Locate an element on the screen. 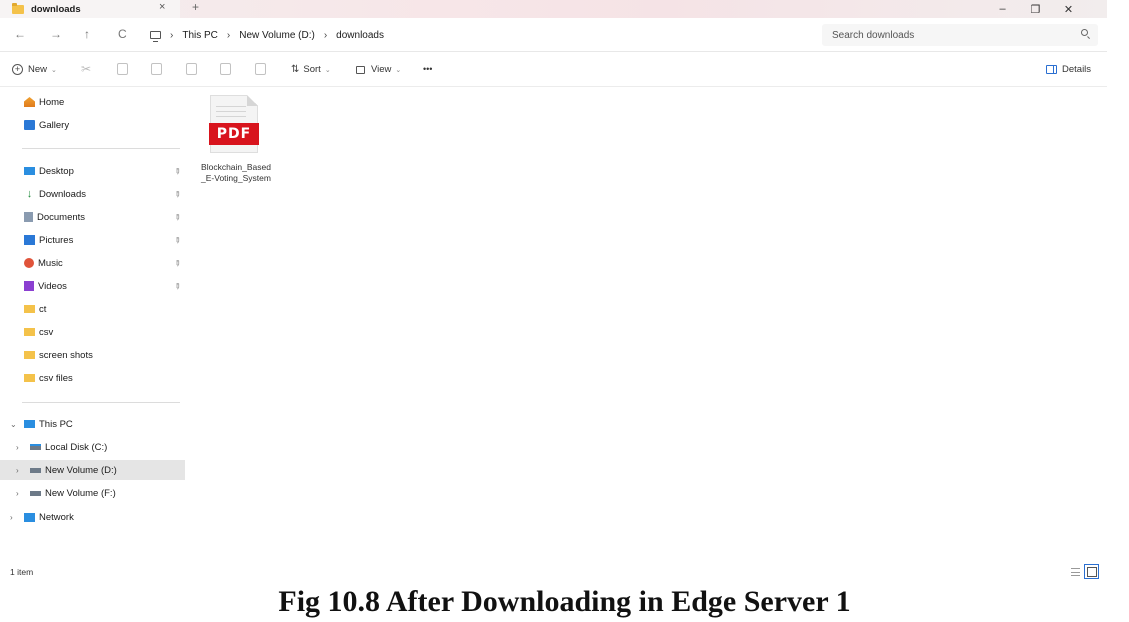 The height and width of the screenshot is (622, 1129). sidebar-item-csv: csv is located at coordinates (92, 332).